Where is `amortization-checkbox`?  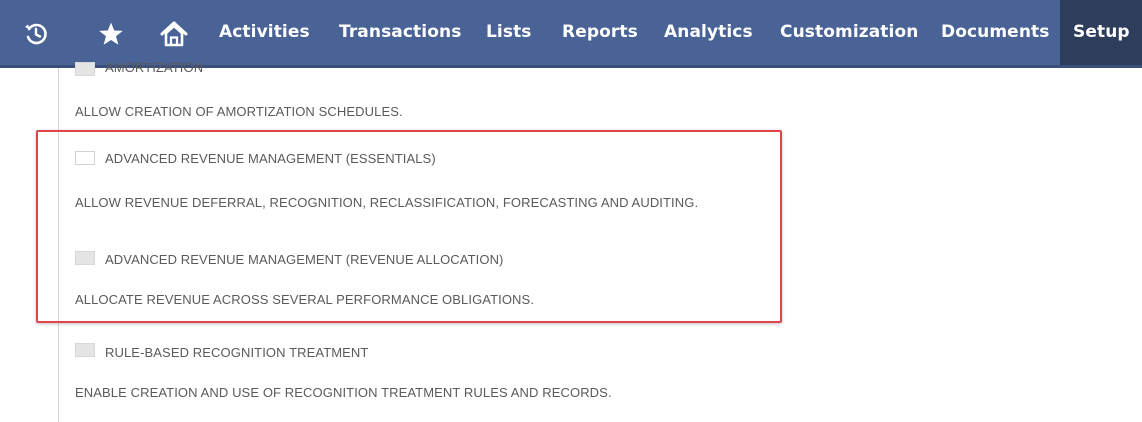
amortization-checkbox is located at coordinates (85, 69).